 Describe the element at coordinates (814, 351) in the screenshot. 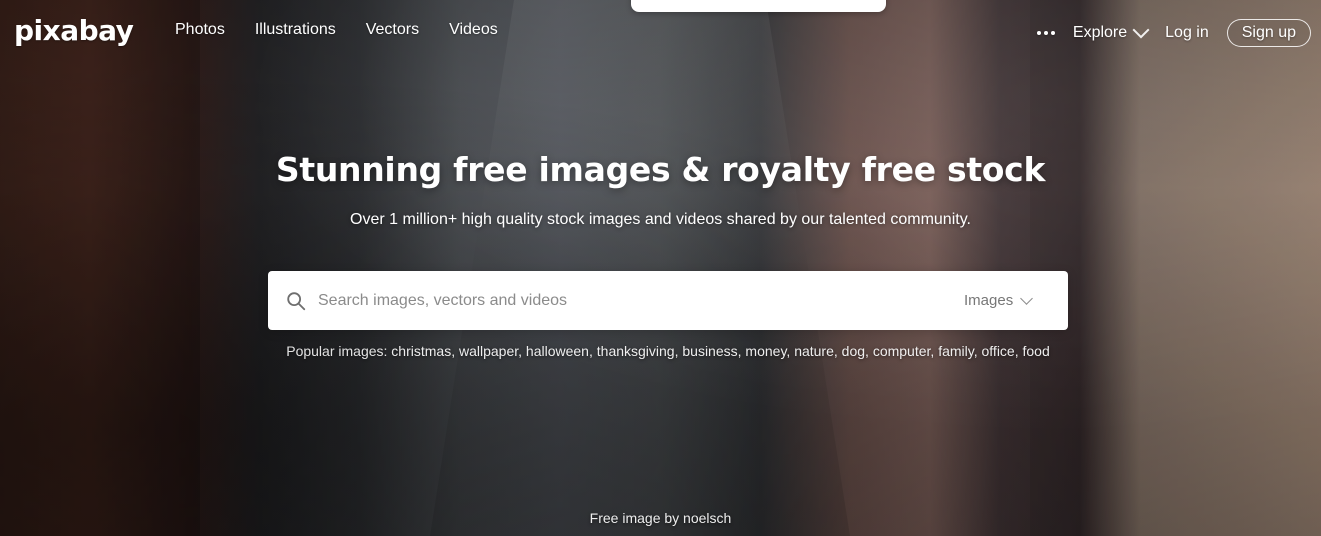

I see `popular-tag-nature: nature` at that location.